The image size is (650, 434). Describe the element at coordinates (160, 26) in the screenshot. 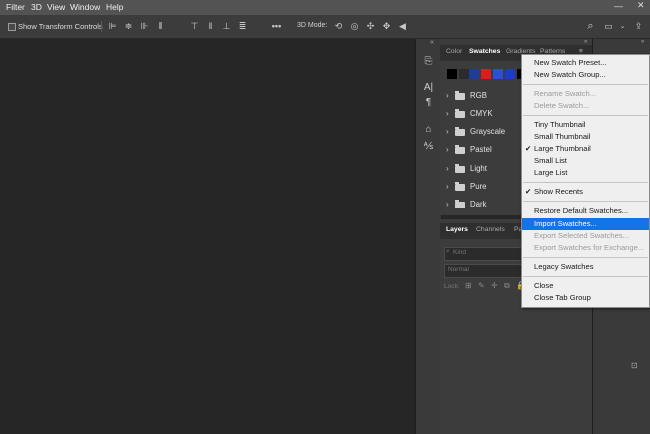

I see `distribute-horizontal-icon: ⫴` at that location.